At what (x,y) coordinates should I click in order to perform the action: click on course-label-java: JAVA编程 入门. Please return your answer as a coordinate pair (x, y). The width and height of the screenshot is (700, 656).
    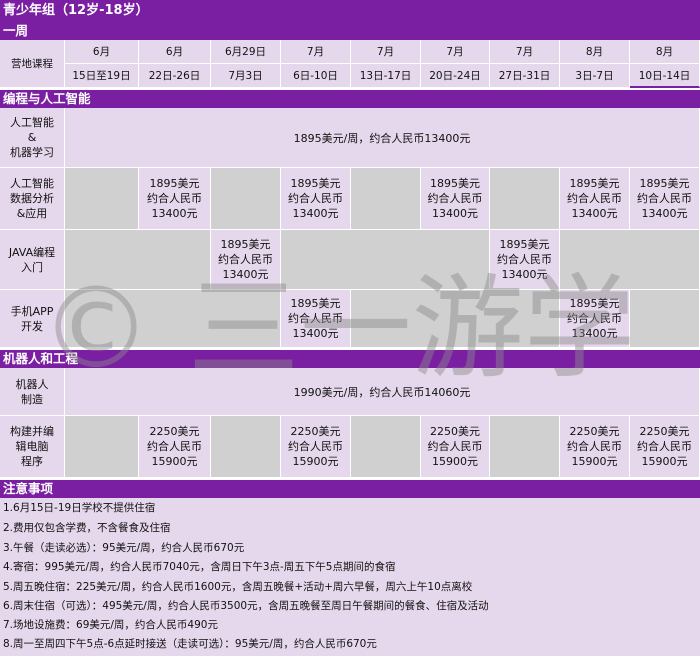
    Looking at the image, I should click on (32, 260).